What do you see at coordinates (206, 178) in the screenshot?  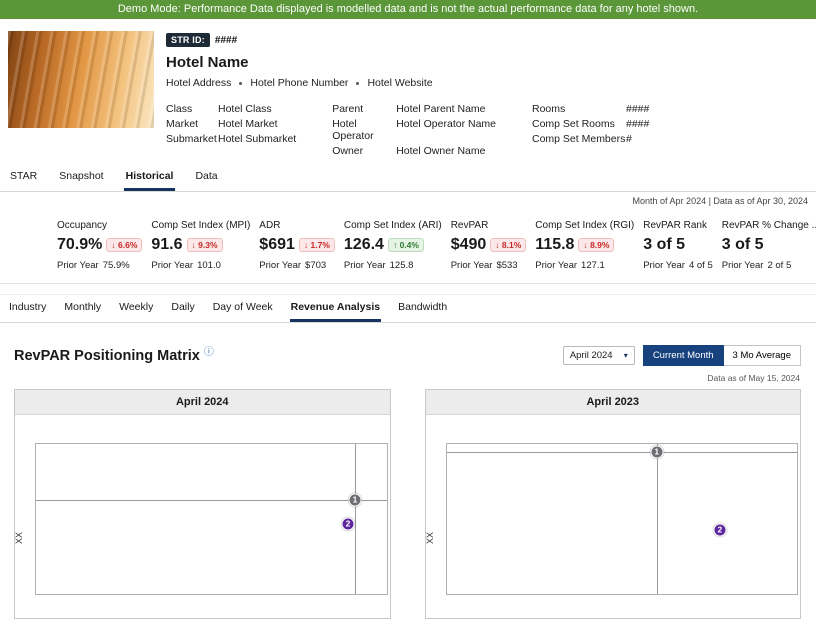 I see `tab-data: Data` at bounding box center [206, 178].